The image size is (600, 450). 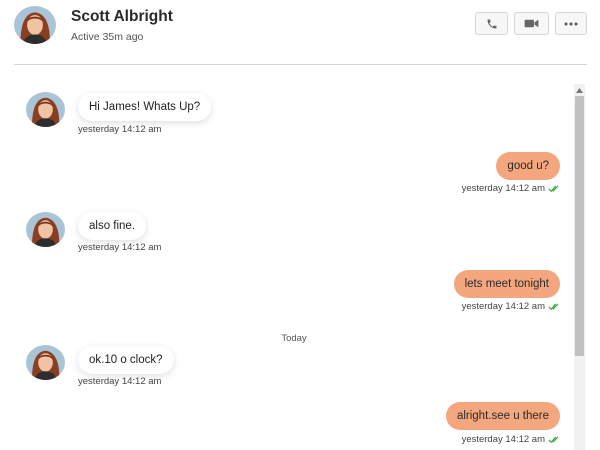 I want to click on scroll-up-button, so click(x=579, y=90).